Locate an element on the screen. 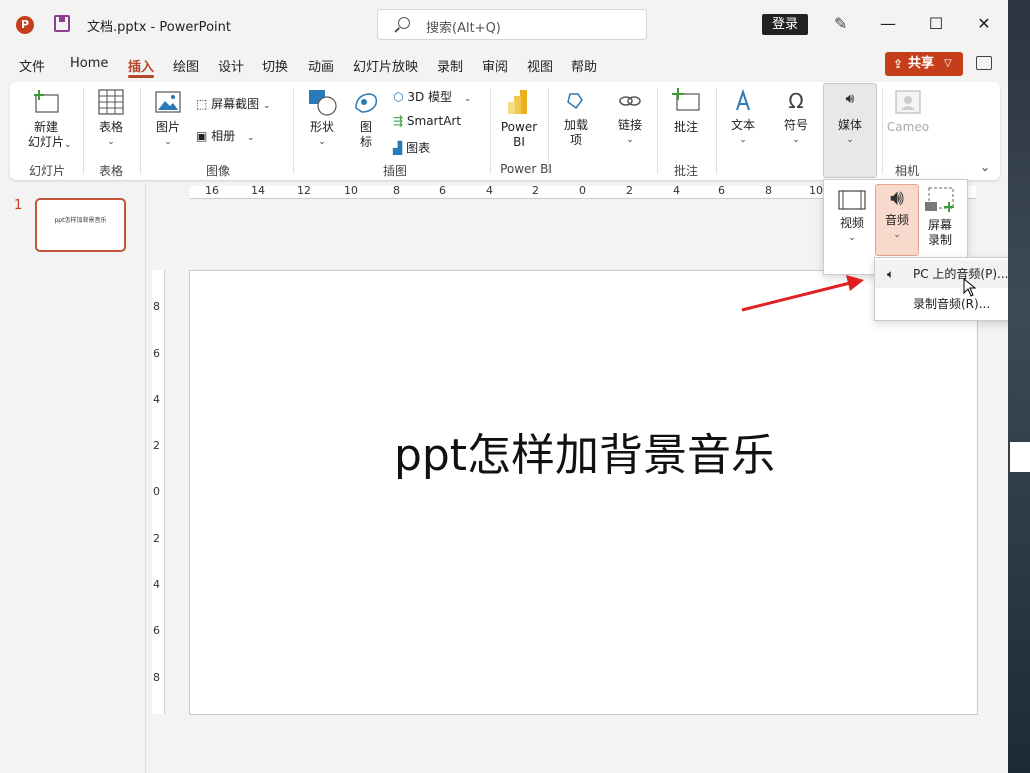  desktop-background is located at coordinates (1019, 386).